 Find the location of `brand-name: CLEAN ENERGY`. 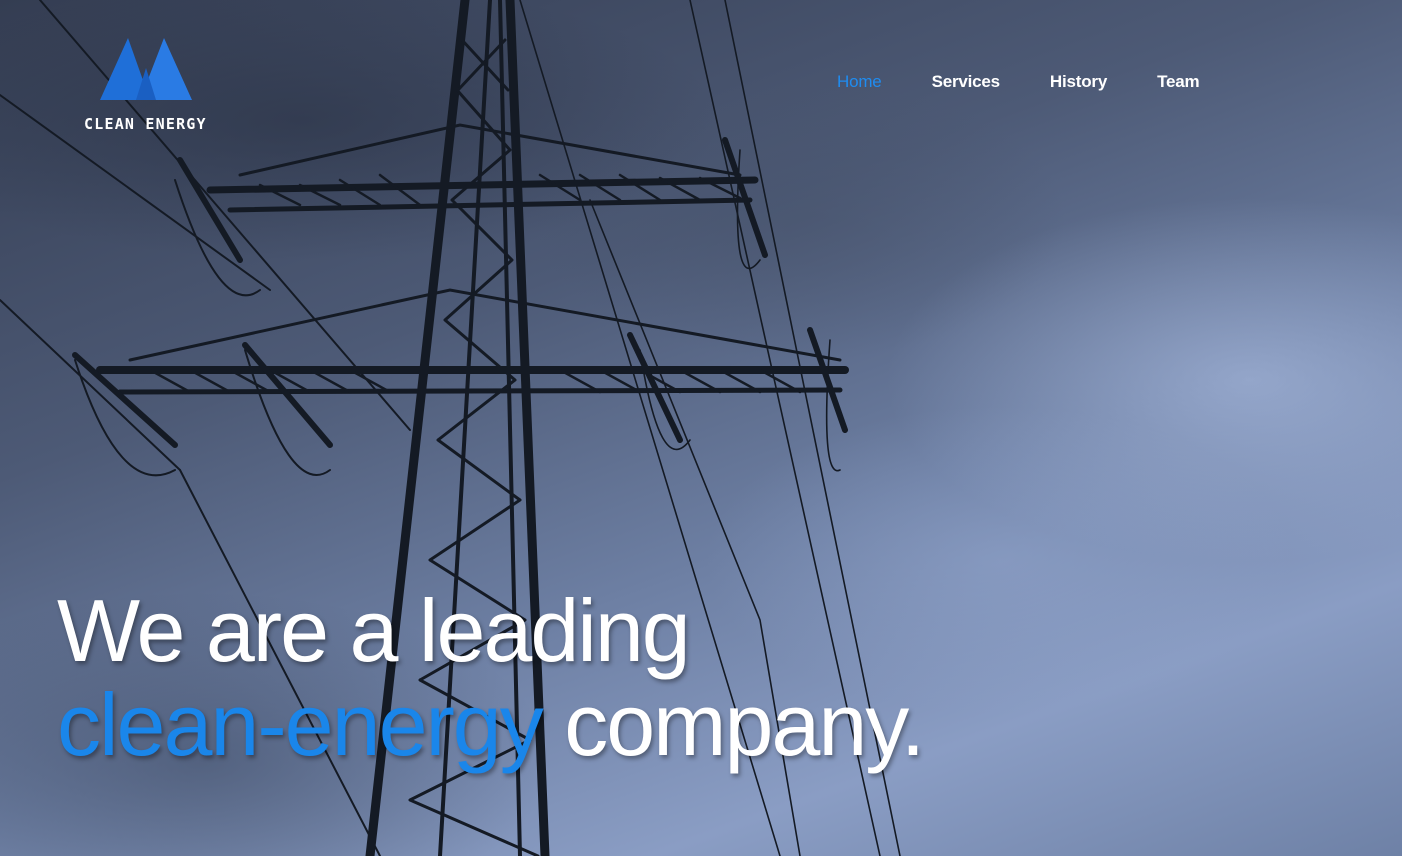

brand-name: CLEAN ENERGY is located at coordinates (145, 124).